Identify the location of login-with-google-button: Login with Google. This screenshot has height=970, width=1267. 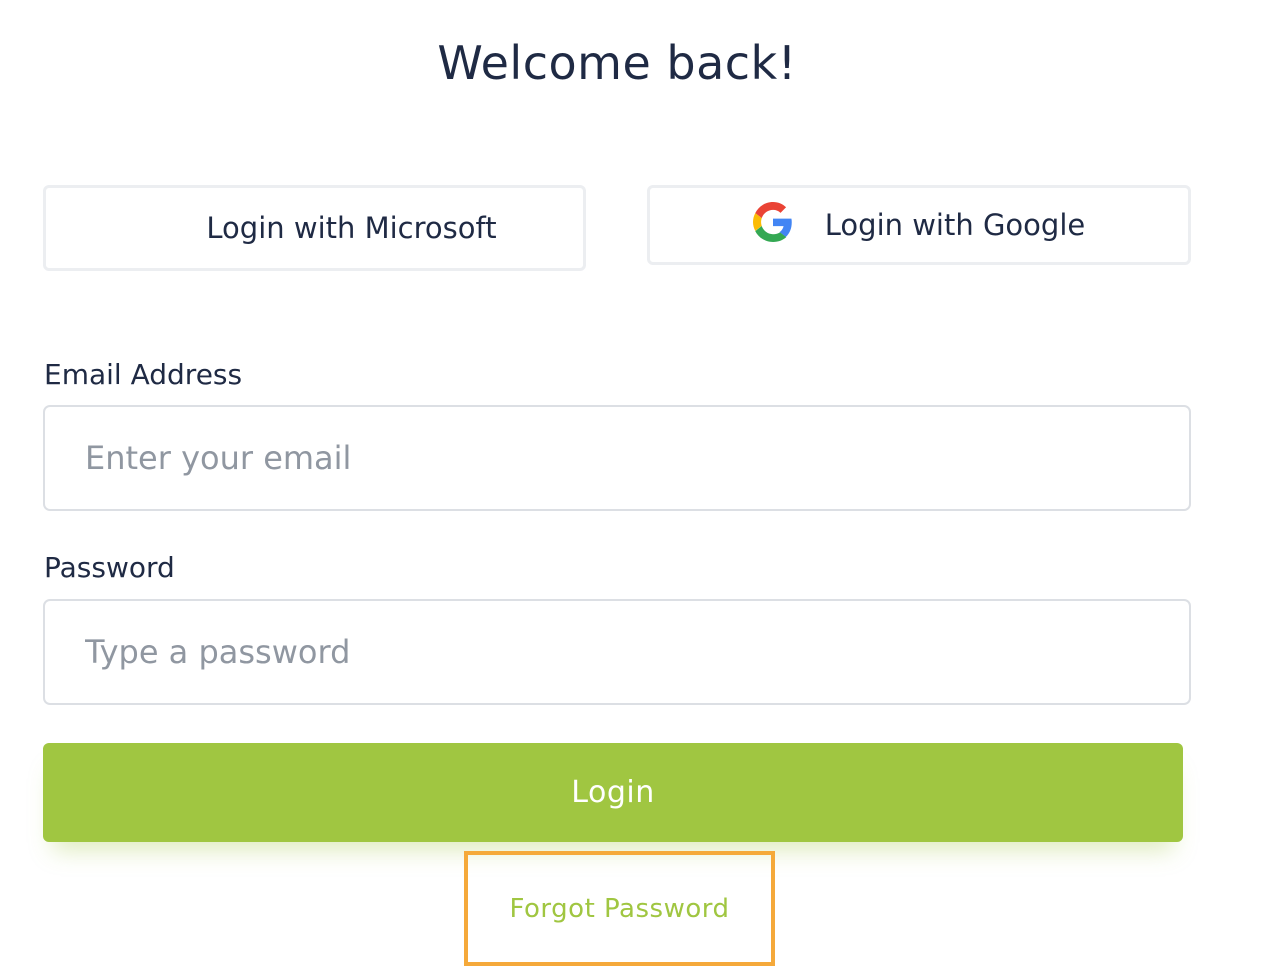
(919, 225).